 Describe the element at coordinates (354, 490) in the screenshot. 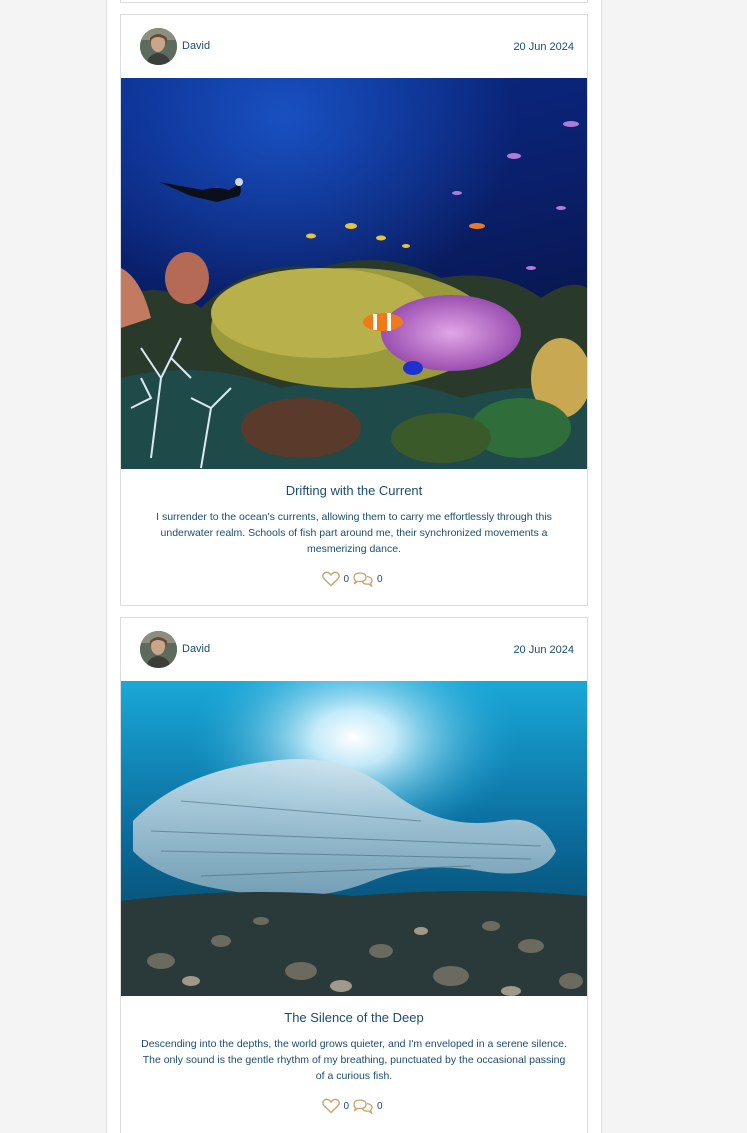

I see `post-title: Drifting with the Current` at that location.